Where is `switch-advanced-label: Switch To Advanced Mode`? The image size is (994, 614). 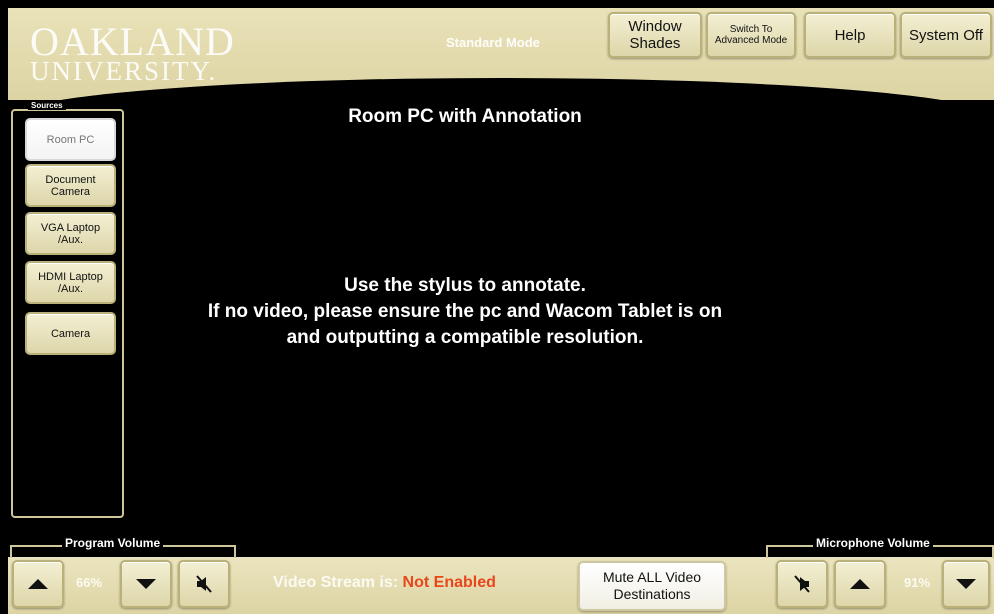 switch-advanced-label: Switch To Advanced Mode is located at coordinates (751, 35).